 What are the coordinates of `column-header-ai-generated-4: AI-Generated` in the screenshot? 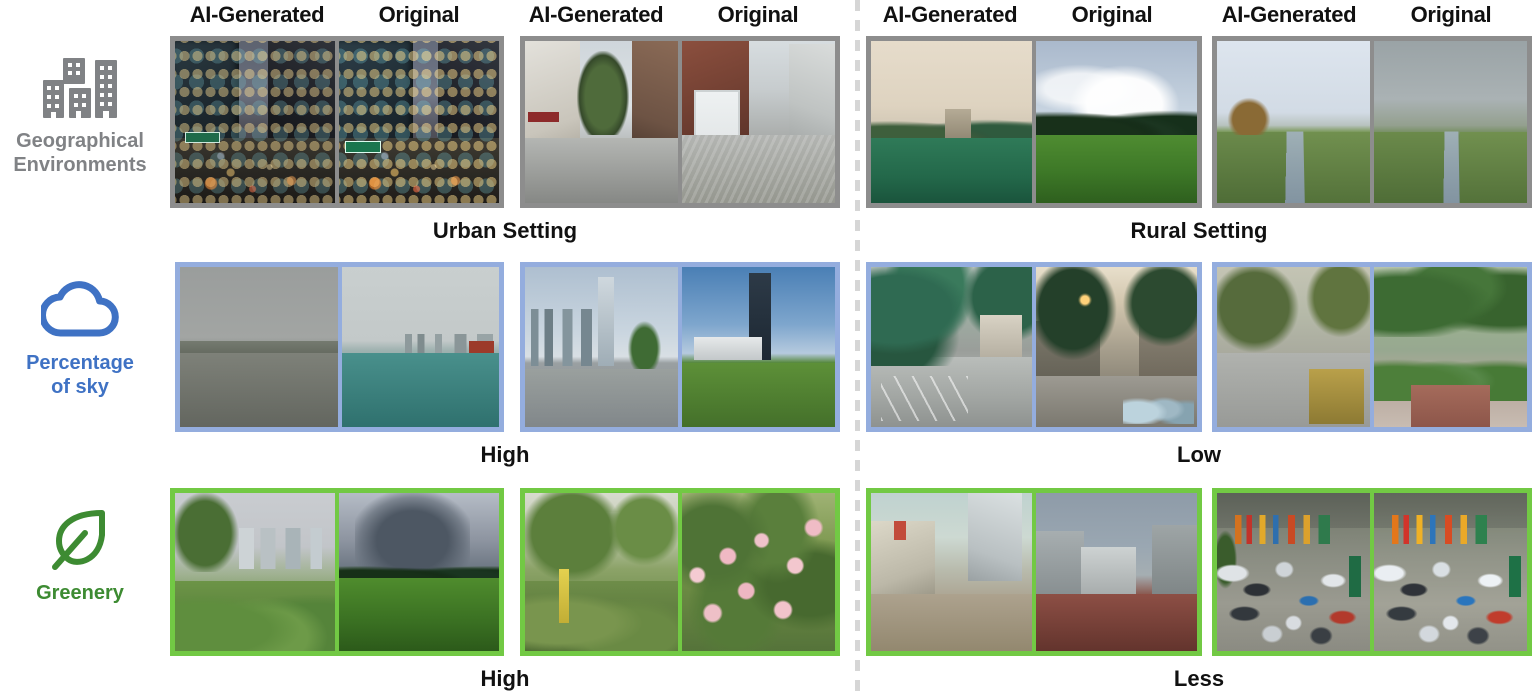 It's located at (1289, 14).